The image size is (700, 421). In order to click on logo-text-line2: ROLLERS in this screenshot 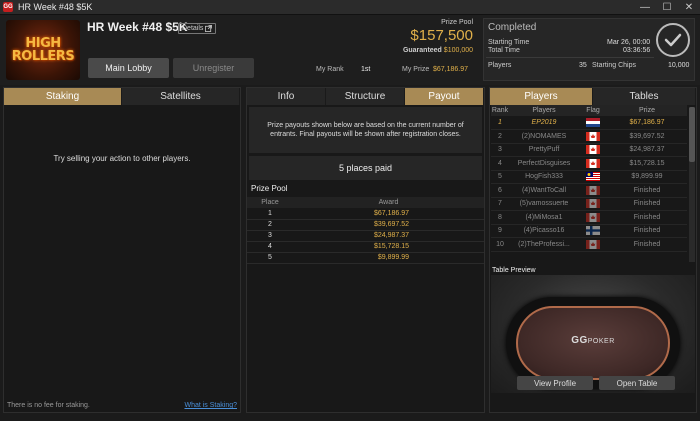, I will do `click(43, 56)`.